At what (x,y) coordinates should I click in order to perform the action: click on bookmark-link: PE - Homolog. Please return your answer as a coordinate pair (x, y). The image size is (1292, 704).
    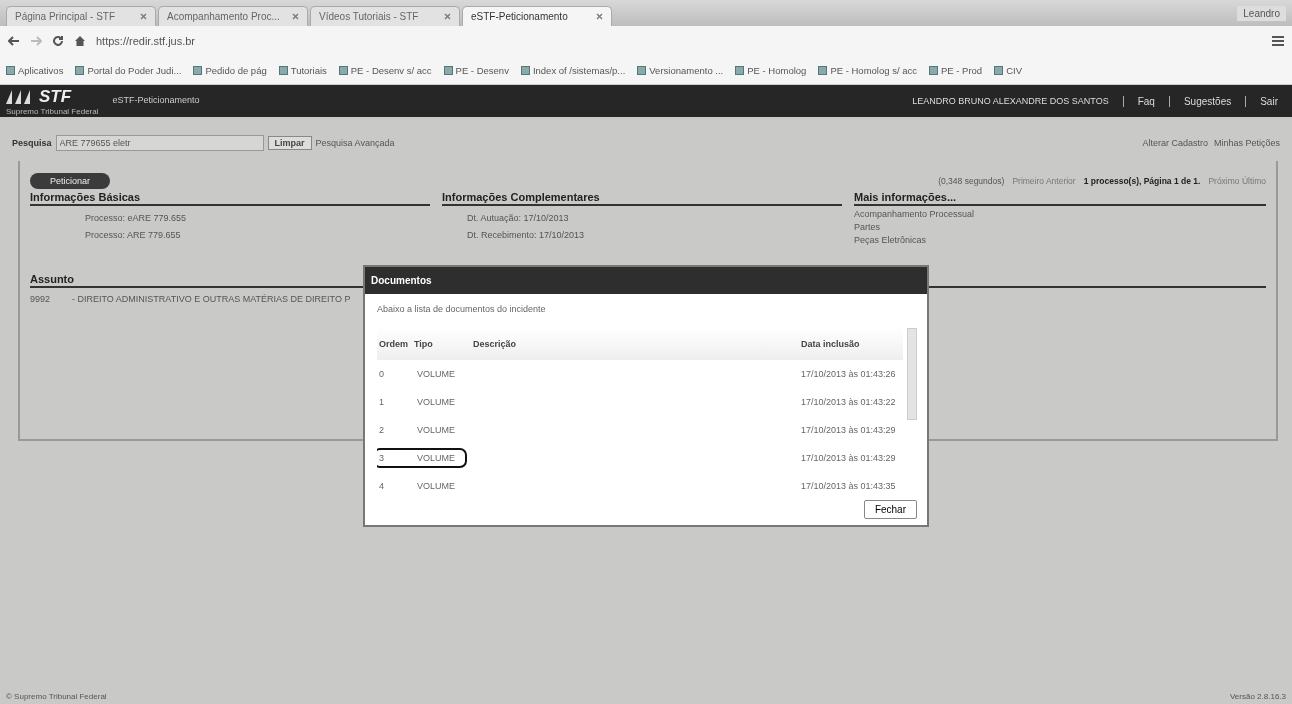
    Looking at the image, I should click on (777, 70).